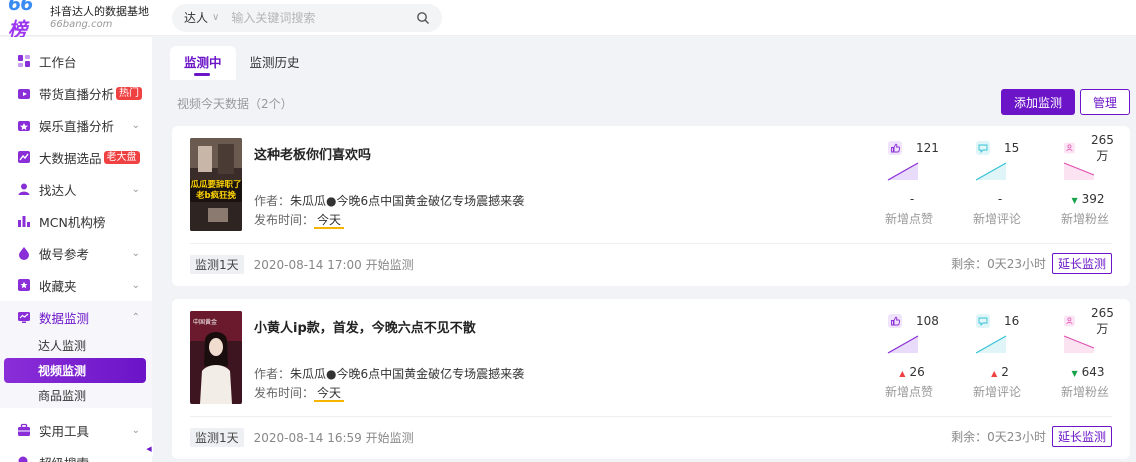 The image size is (1136, 462). What do you see at coordinates (216, 357) in the screenshot?
I see `video-thumbnail: 中国黄金` at bounding box center [216, 357].